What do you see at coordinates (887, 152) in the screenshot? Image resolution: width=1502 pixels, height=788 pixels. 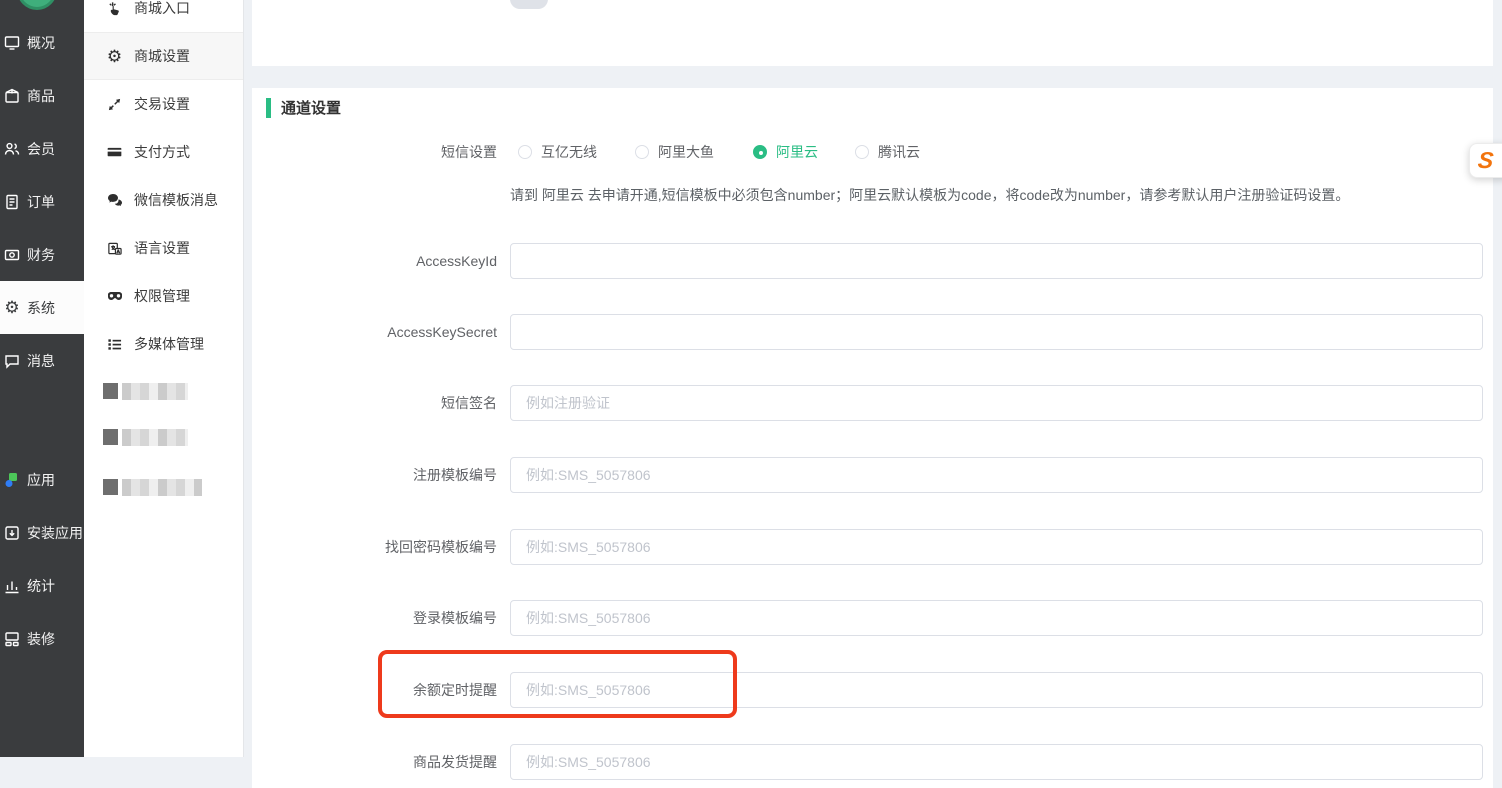 I see `radio-tencent-cloud: 腾讯云` at bounding box center [887, 152].